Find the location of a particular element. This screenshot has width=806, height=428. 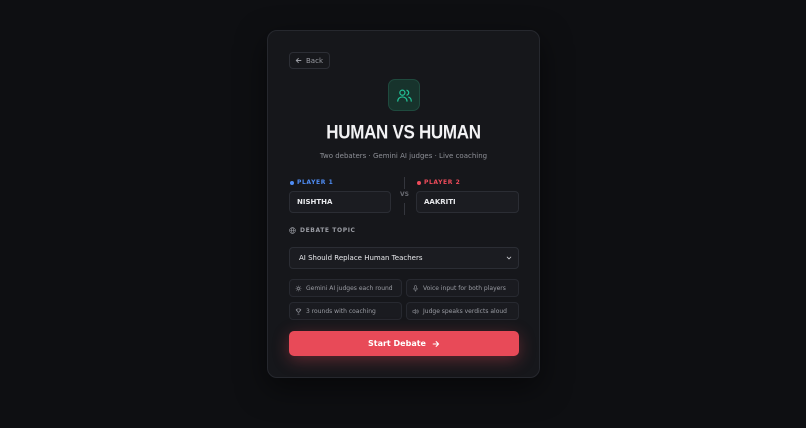

debate-topic-value: AI Should Replace Human Teachers is located at coordinates (361, 258).